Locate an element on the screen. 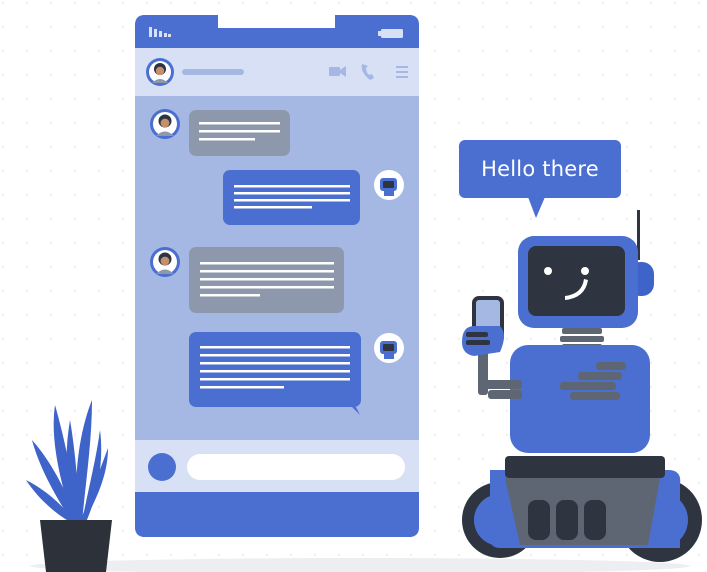  send-circle-icon is located at coordinates (162, 467).